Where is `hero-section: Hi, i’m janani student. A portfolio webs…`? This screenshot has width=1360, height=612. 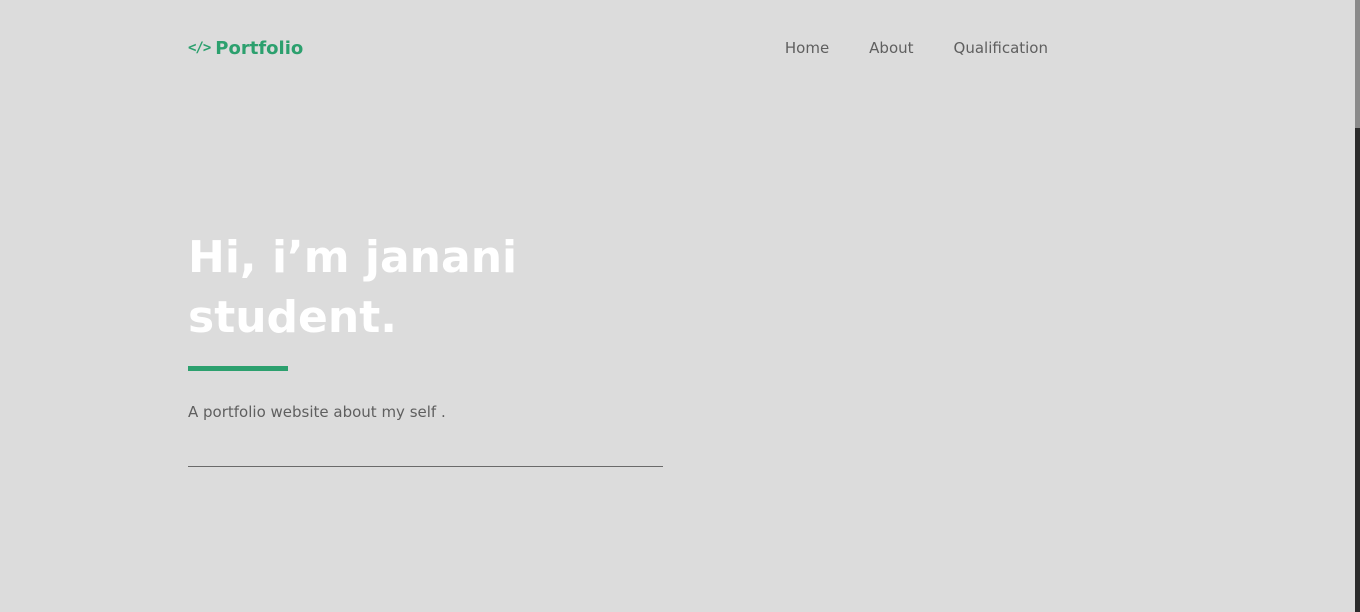
hero-section: Hi, i’m janani student. A portfolio webs… is located at coordinates (352, 324).